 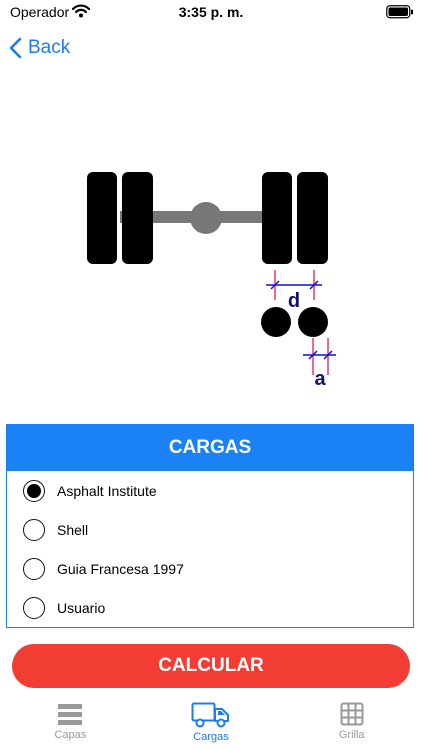 I want to click on tab-grilla: Grilla, so click(x=351, y=723).